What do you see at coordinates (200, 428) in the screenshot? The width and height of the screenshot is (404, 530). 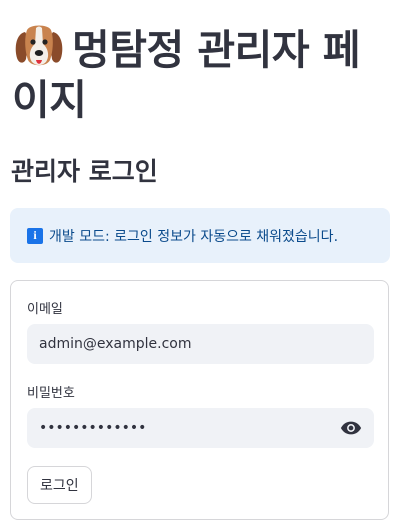 I see `password-field: •••••••••••••` at bounding box center [200, 428].